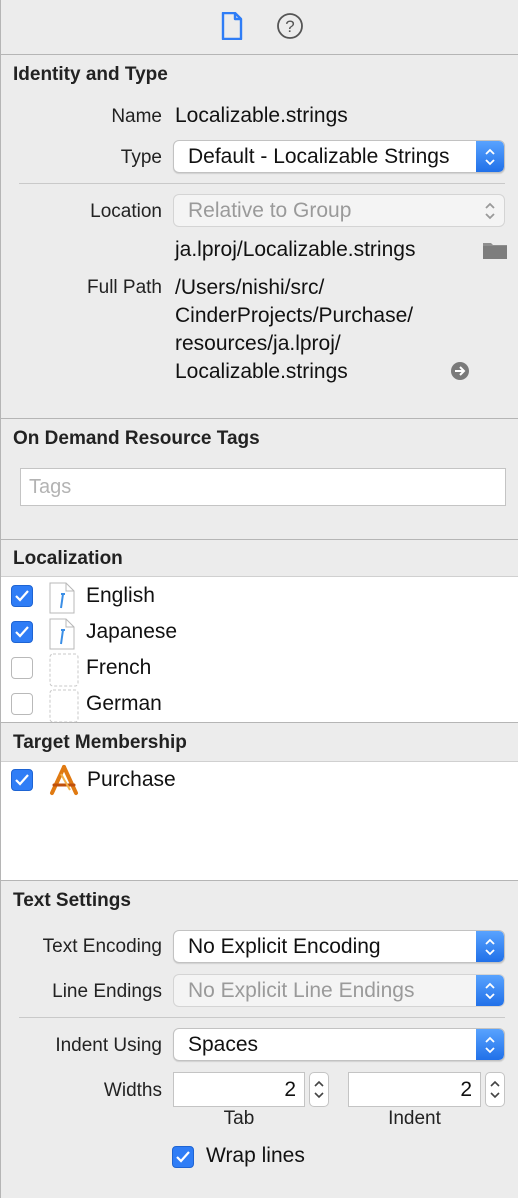 The height and width of the screenshot is (1198, 518). I want to click on full-path-label: Full Path, so click(124, 287).